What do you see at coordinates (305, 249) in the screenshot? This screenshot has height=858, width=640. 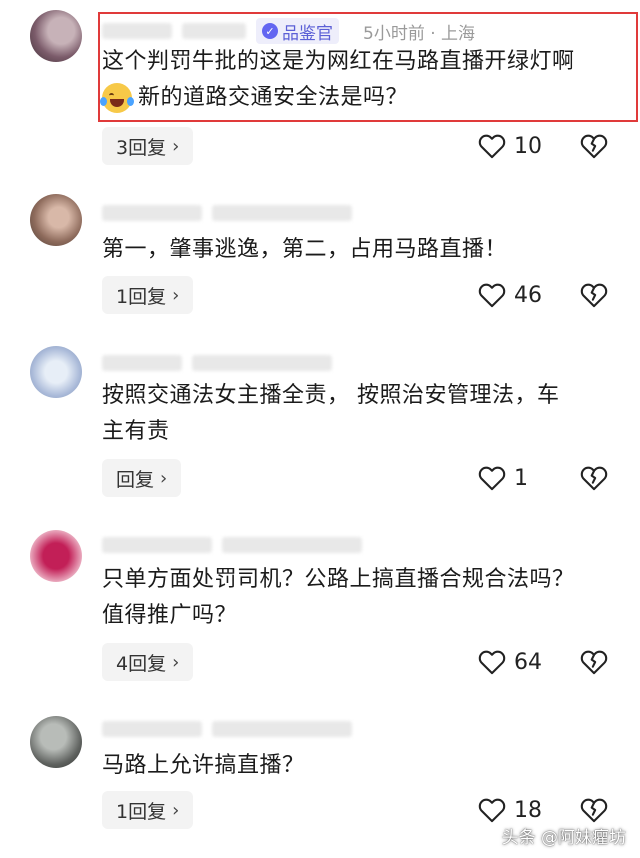 I see `comment-text: 第一，肇事逃逸，第二，占用马路直播！` at bounding box center [305, 249].